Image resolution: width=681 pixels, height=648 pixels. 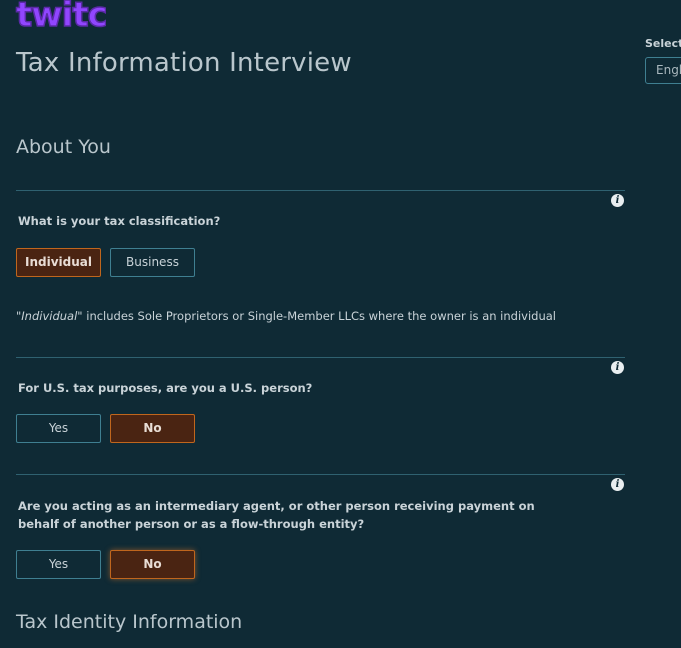 What do you see at coordinates (152, 262) in the screenshot?
I see `business-button: Business` at bounding box center [152, 262].